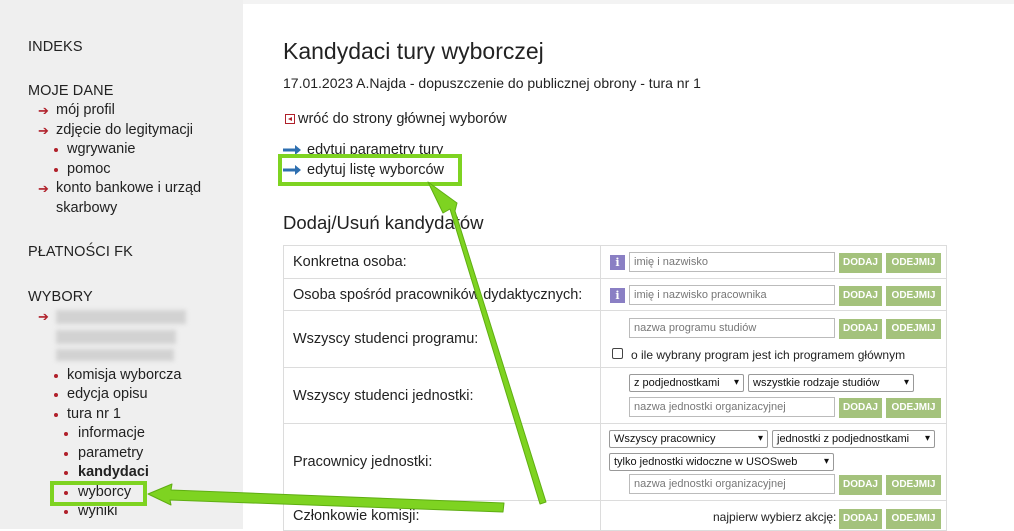 The height and width of the screenshot is (531, 1014). Describe the element at coordinates (116, 337) in the screenshot. I see `blurred-election-name-line2` at that location.